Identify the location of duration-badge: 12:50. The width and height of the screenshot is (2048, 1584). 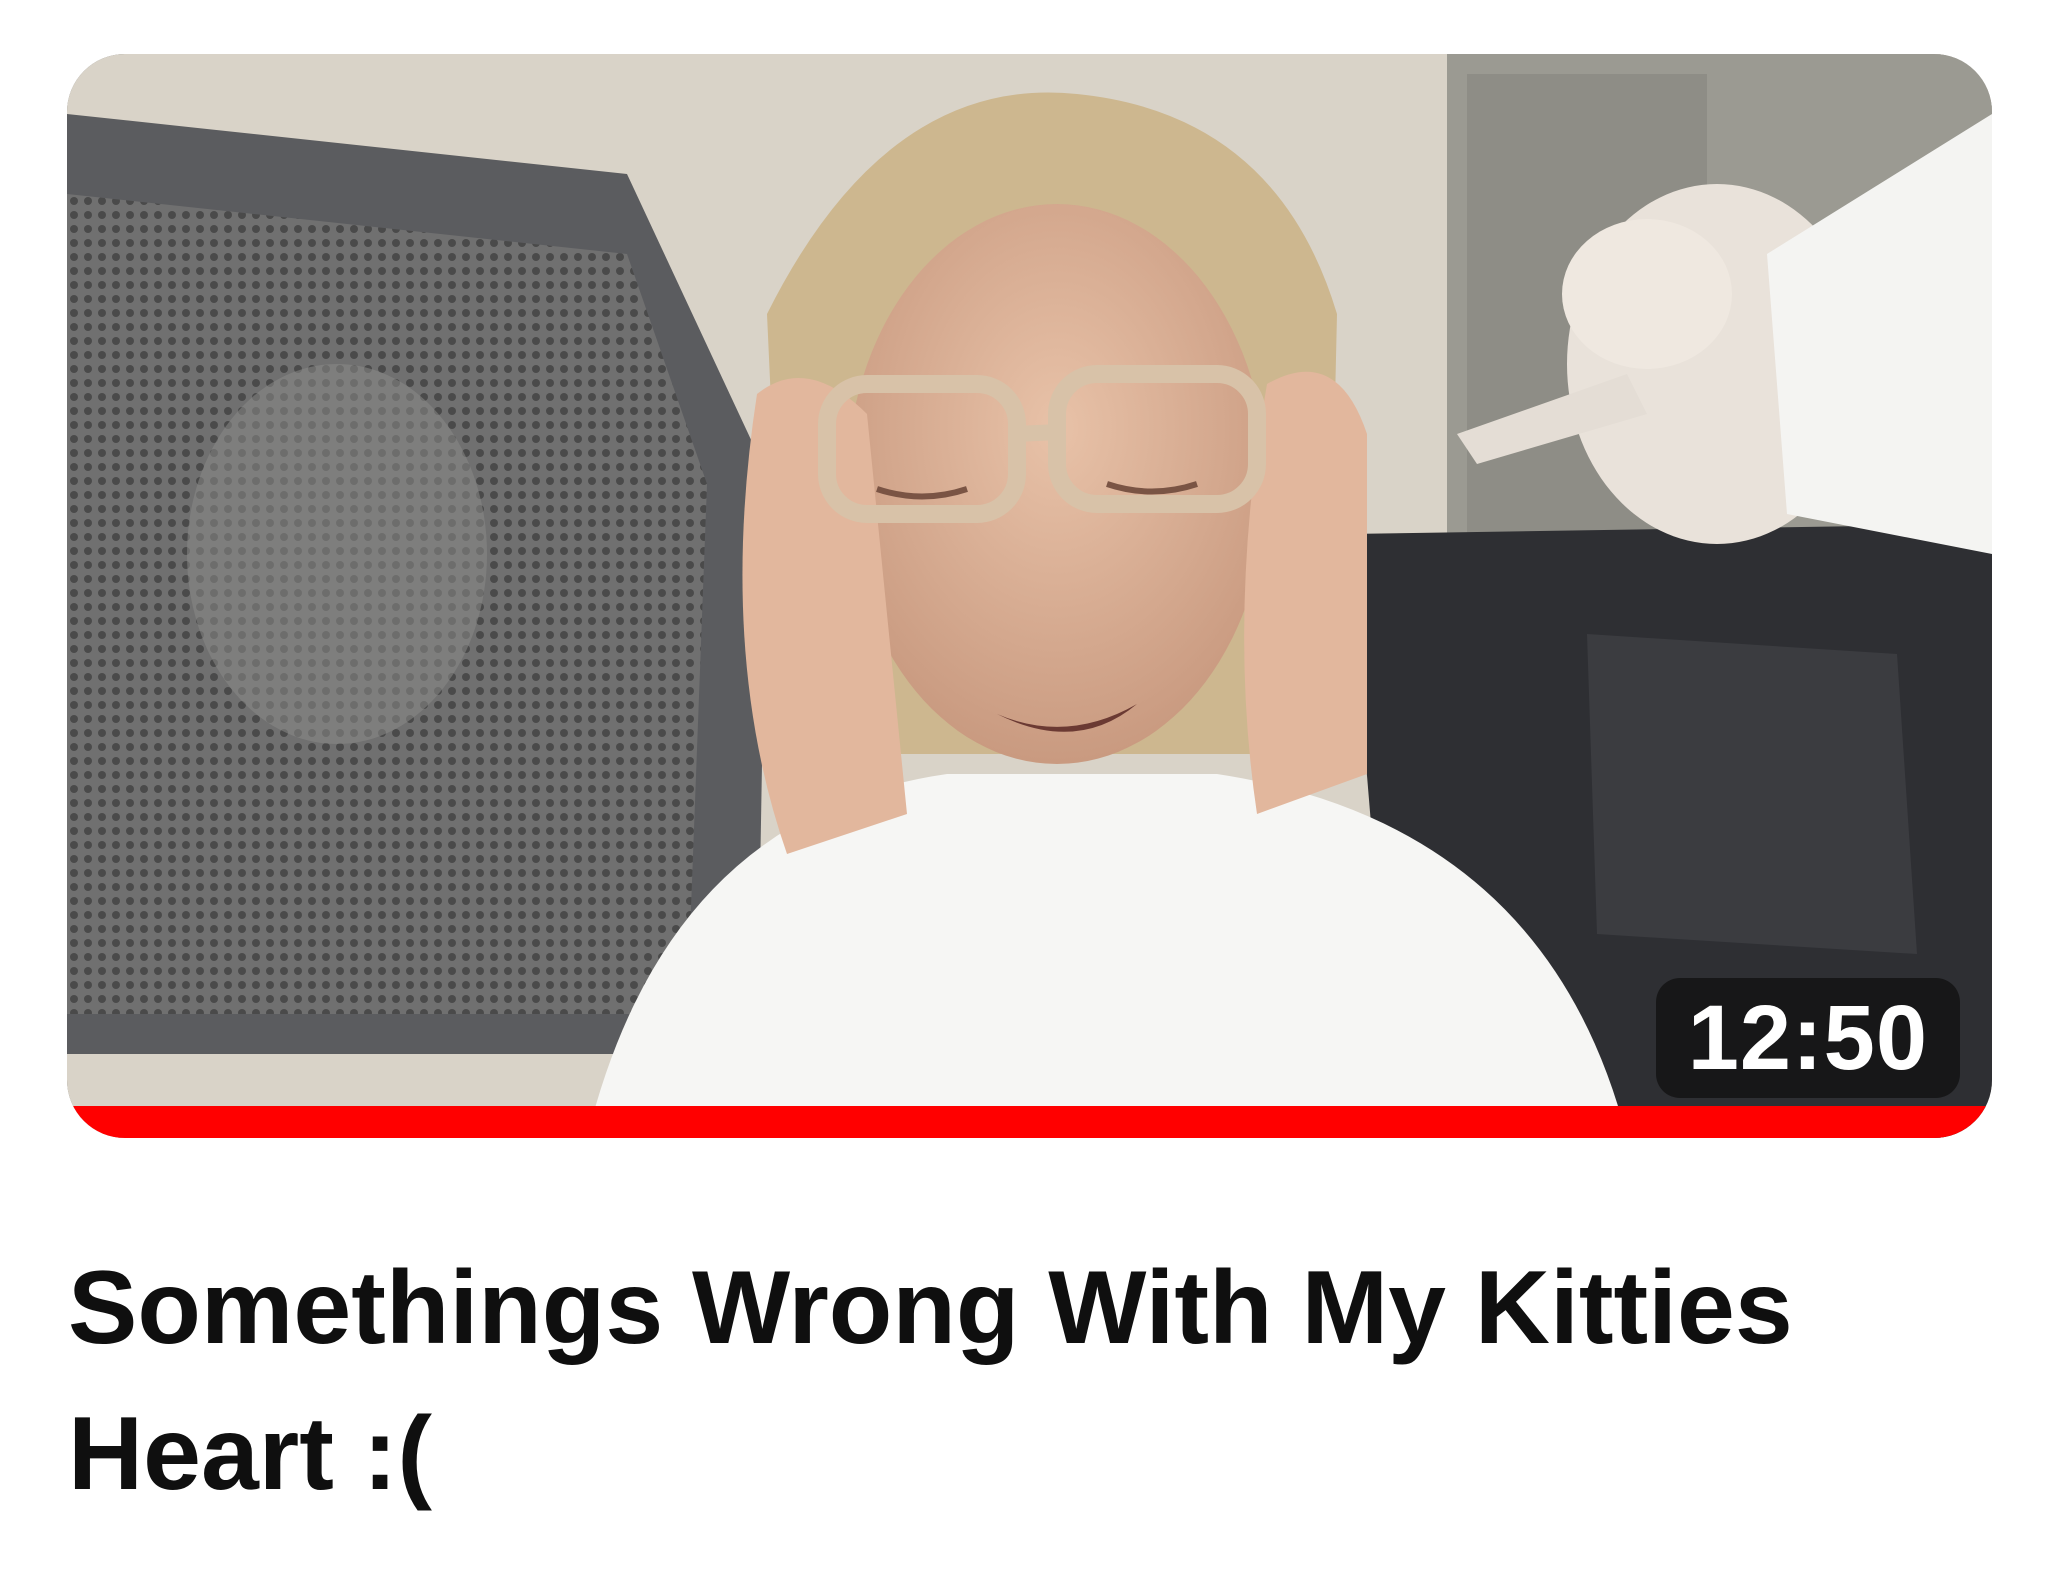
(1807, 1038).